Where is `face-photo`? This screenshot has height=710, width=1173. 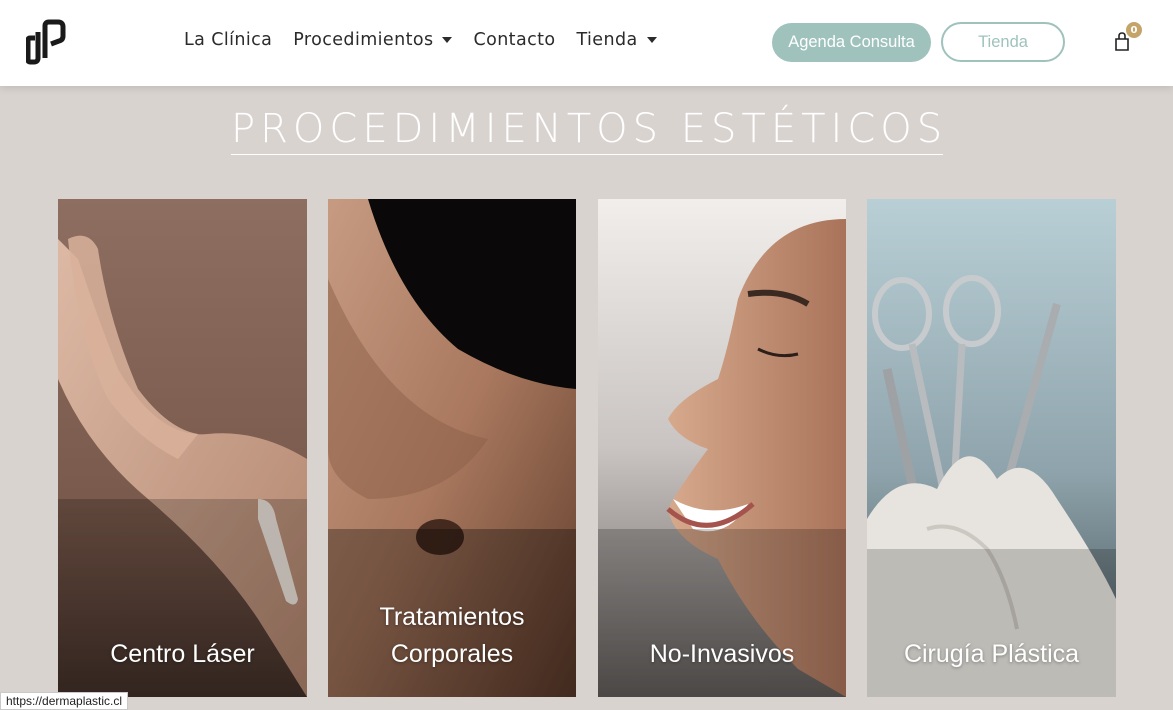
face-photo is located at coordinates (722, 448).